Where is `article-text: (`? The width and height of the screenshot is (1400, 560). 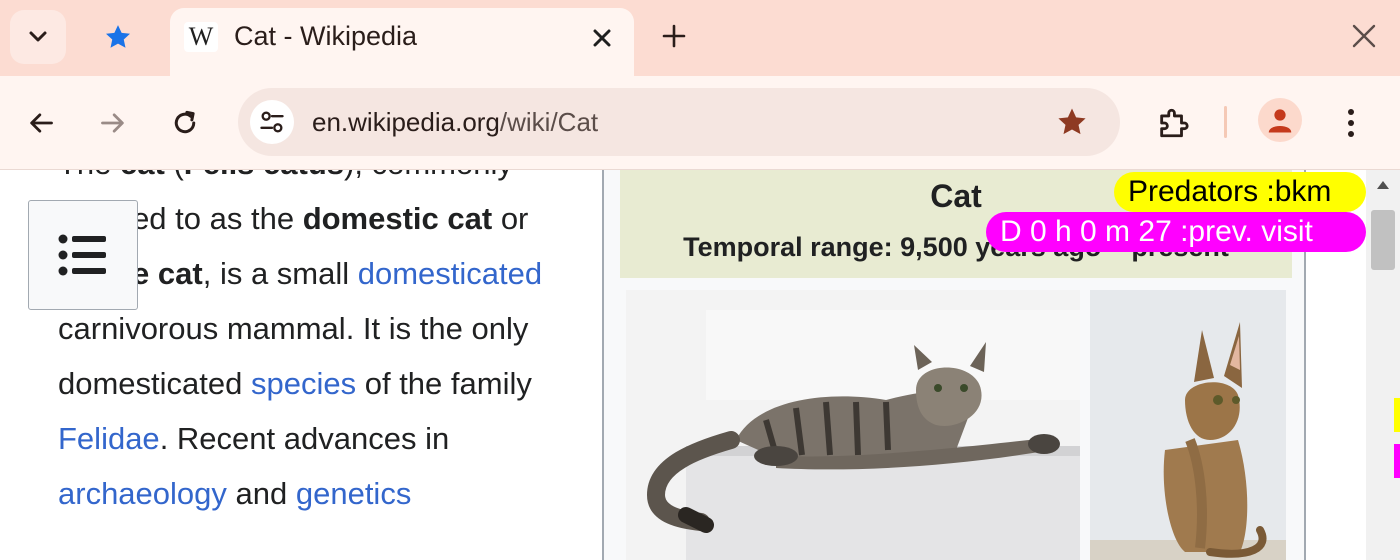 article-text: ( is located at coordinates (174, 175).